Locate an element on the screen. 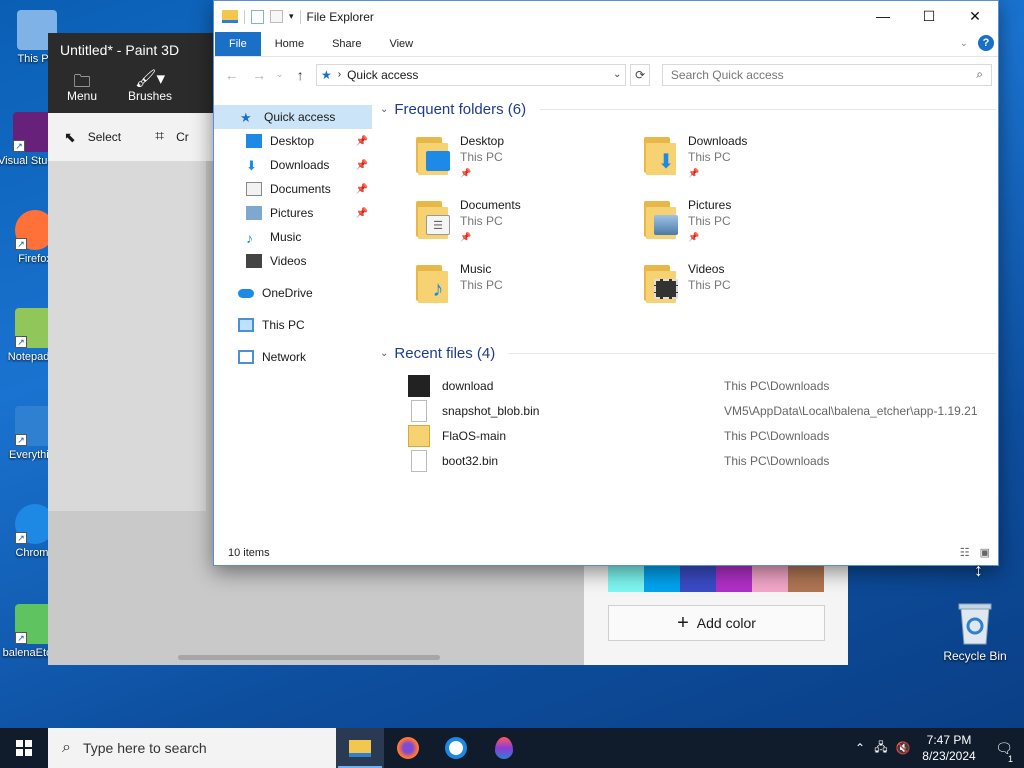 The height and width of the screenshot is (768, 1024). maximize-button: ☐ is located at coordinates (929, 16).